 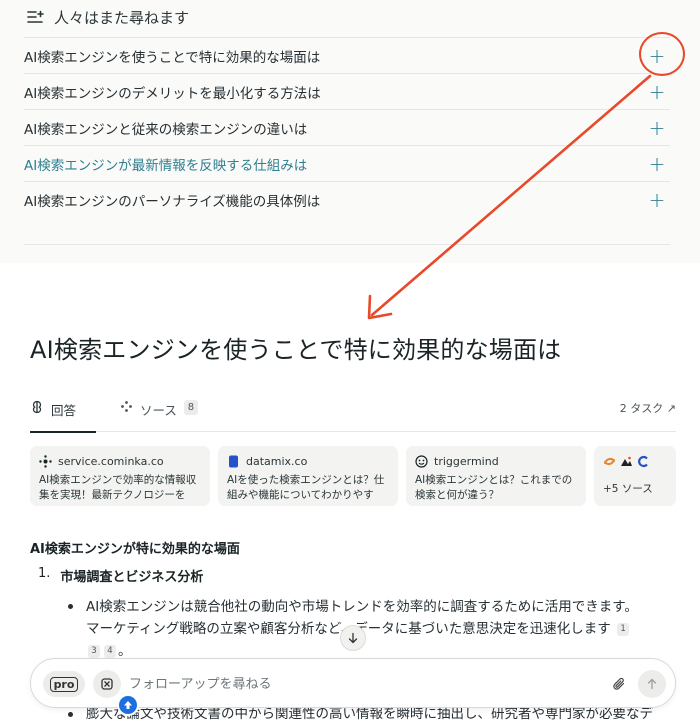 What do you see at coordinates (44, 573) in the screenshot?
I see `list-number: 1.` at bounding box center [44, 573].